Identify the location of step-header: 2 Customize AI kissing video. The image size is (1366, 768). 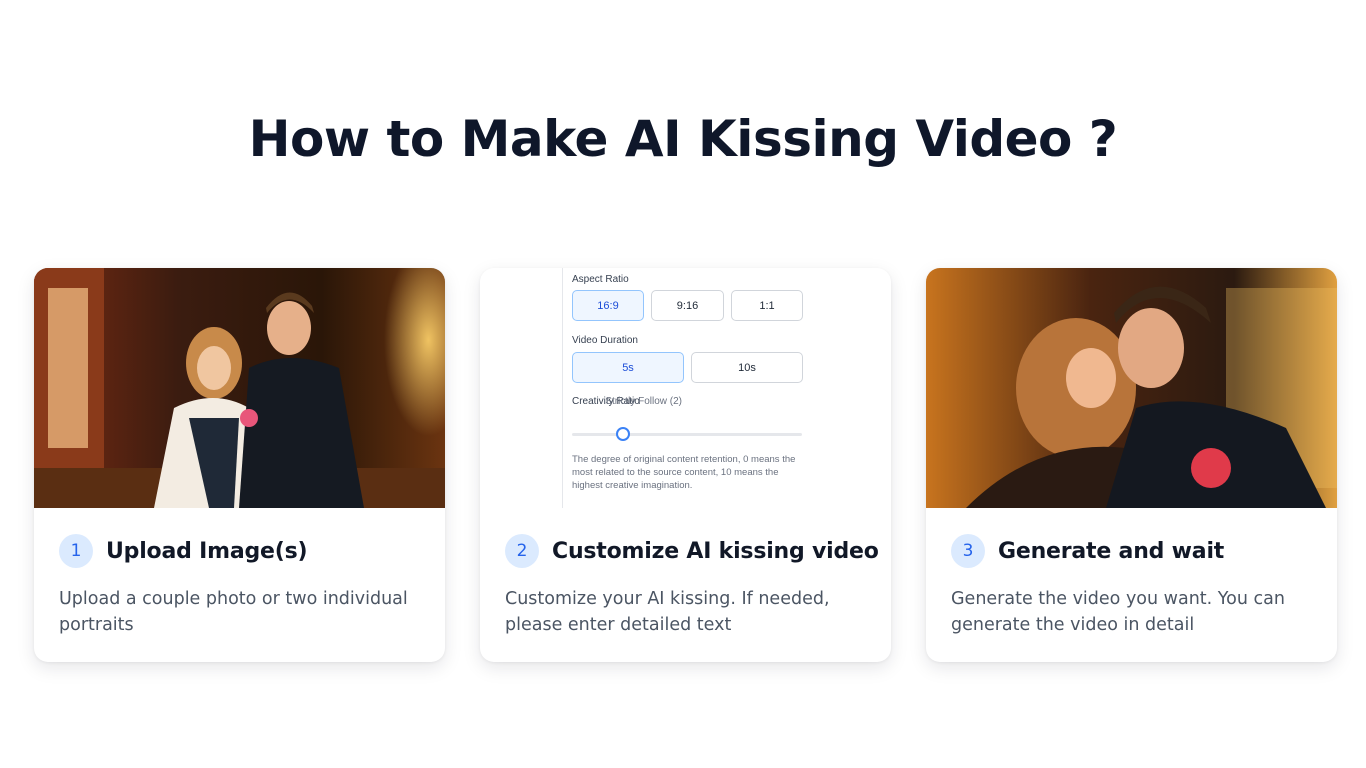
(692, 551).